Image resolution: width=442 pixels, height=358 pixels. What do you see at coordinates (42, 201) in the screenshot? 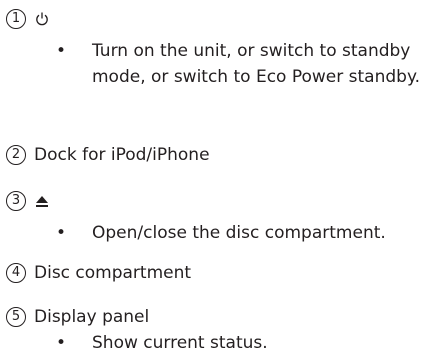
I see `eject-icon` at bounding box center [42, 201].